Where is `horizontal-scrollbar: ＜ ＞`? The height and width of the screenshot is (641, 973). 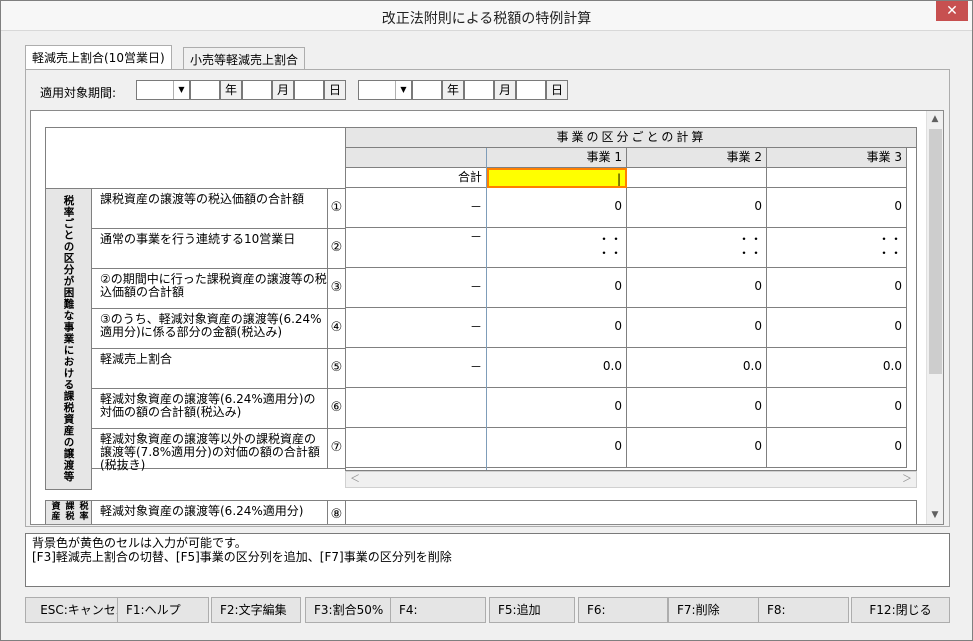
horizontal-scrollbar: ＜ ＞ is located at coordinates (631, 479).